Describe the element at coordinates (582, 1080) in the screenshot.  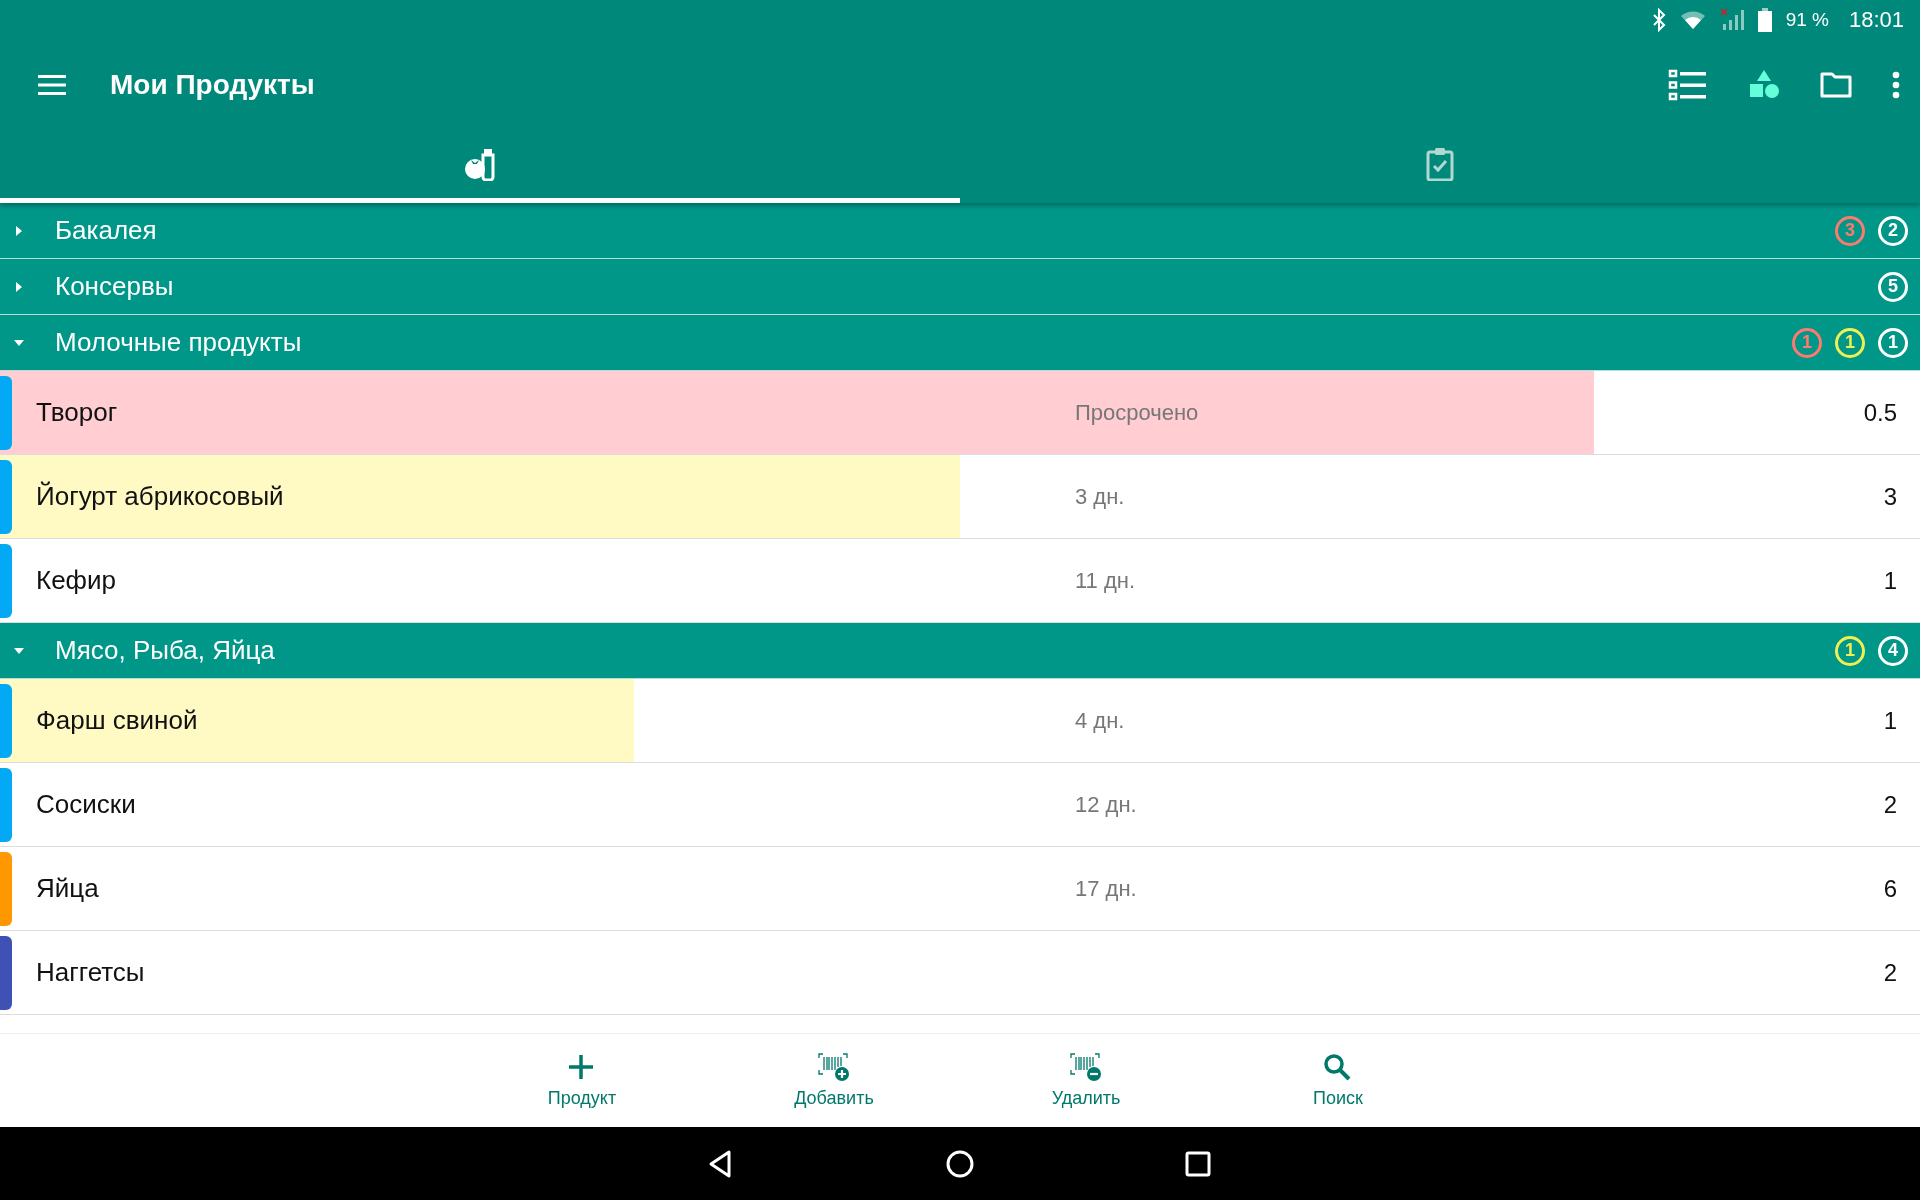
I see `add-button: Продукт` at that location.